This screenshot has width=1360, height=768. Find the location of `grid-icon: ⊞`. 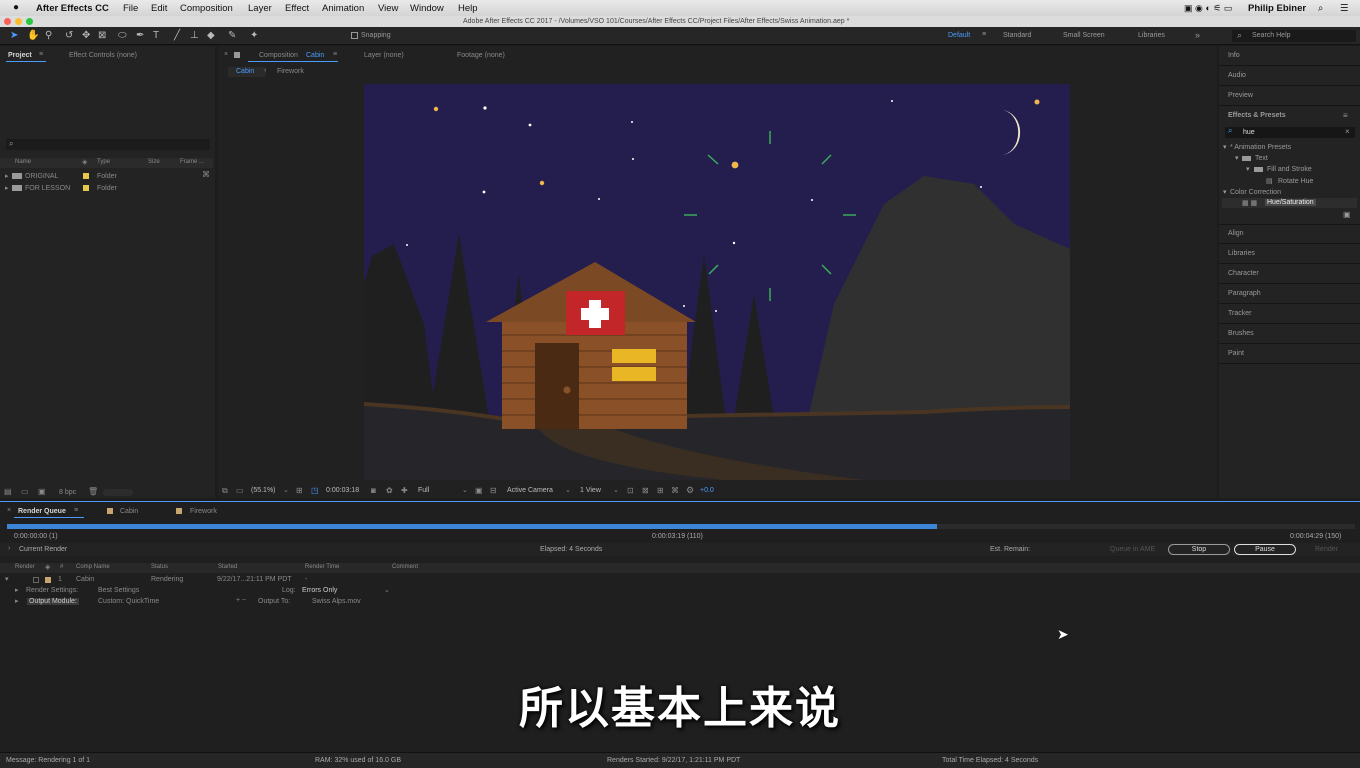

grid-icon: ⊞ is located at coordinates (299, 490).